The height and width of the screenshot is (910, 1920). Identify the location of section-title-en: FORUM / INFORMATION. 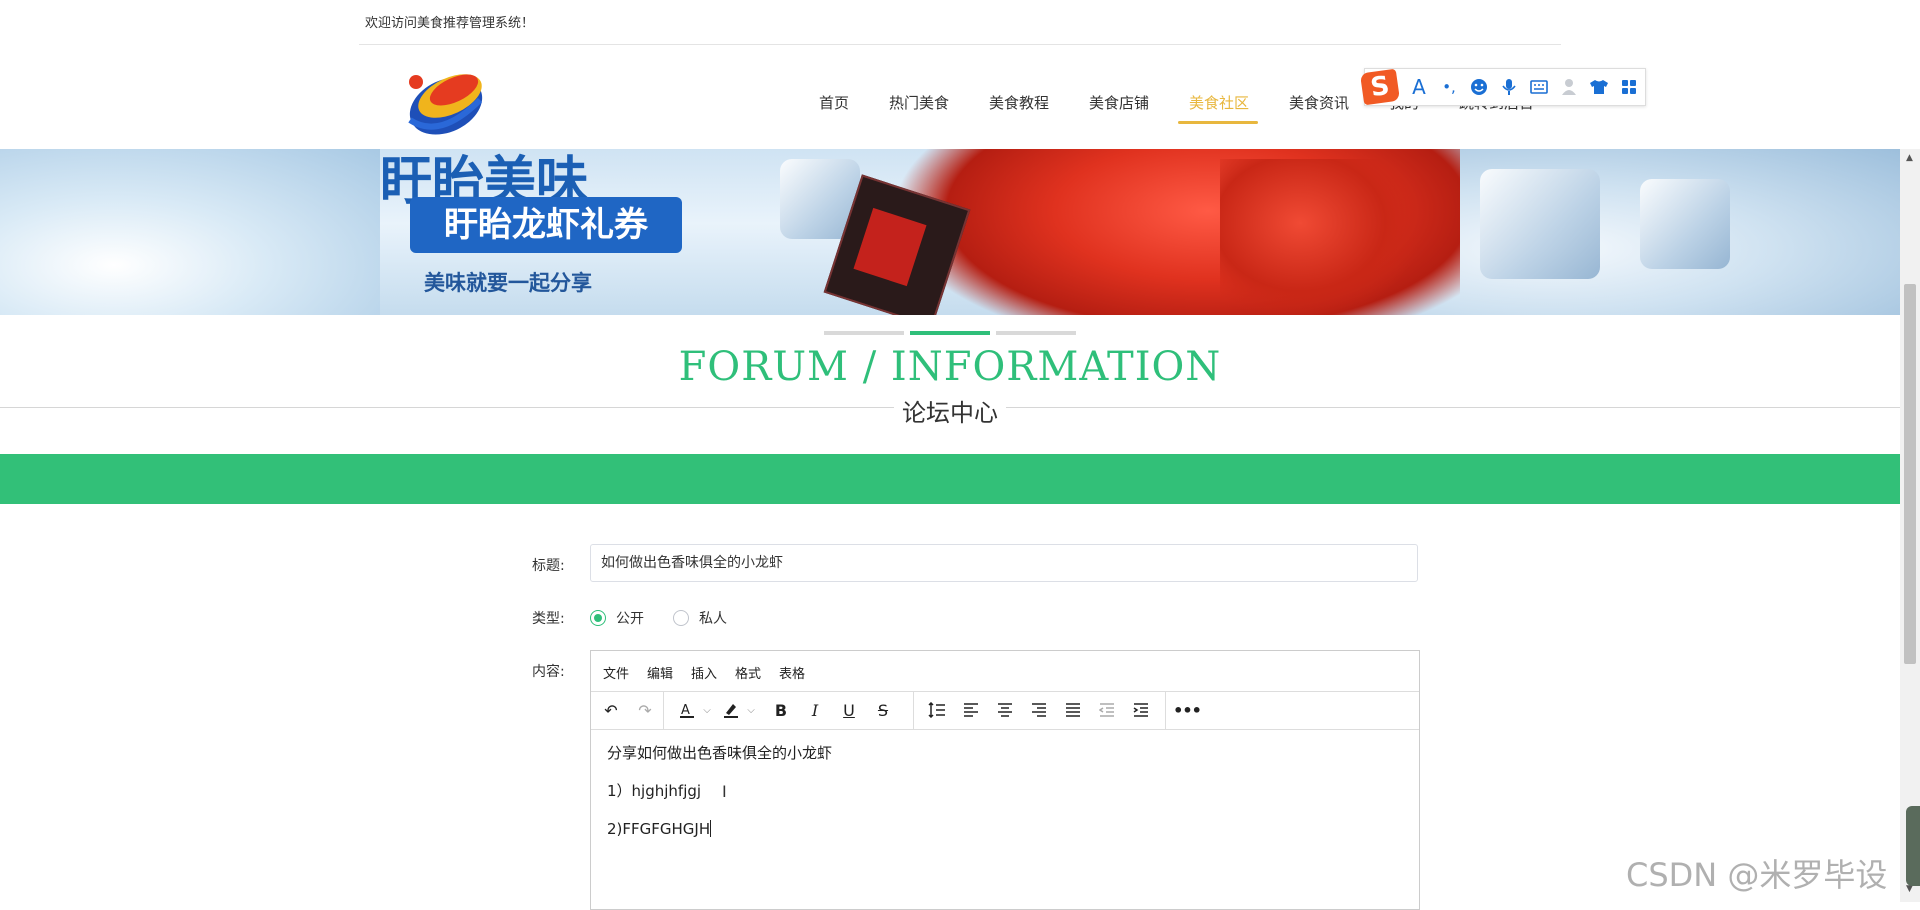
(950, 367).